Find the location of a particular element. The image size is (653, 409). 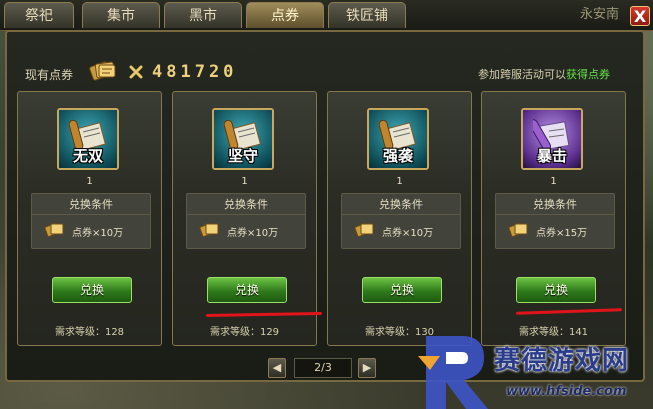

item-icon-frame: 强袭 is located at coordinates (398, 139).